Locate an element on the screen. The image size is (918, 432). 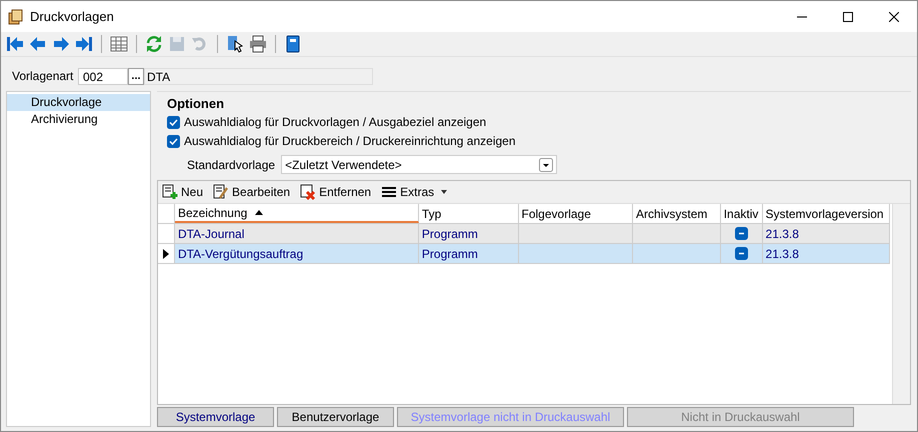
extras-menu-button: Extras is located at coordinates (414, 192).